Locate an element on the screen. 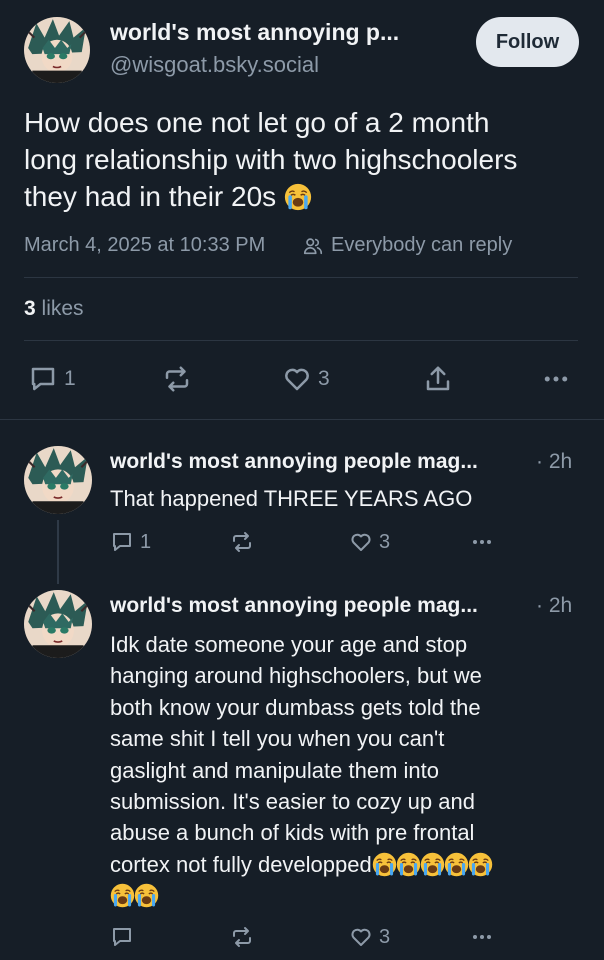 This screenshot has width=604, height=960. author-avatar is located at coordinates (57, 50).